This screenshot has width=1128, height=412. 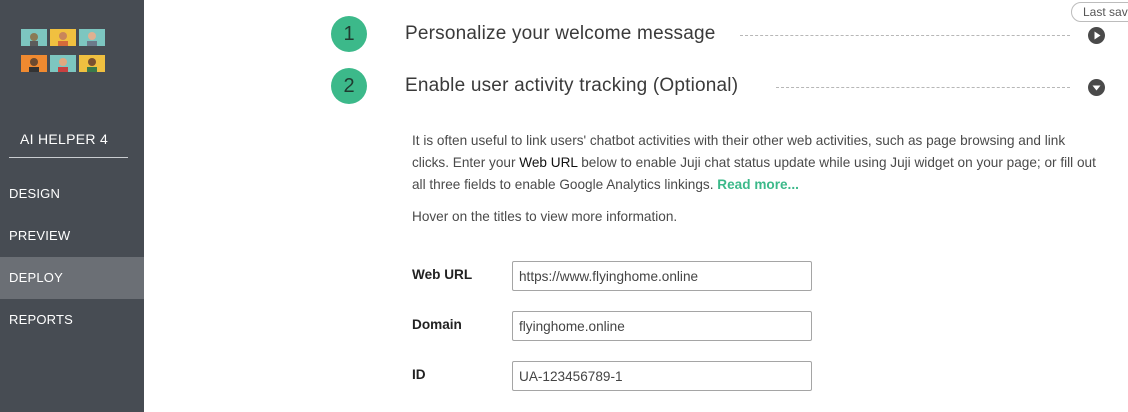 I want to click on domain-label: Domain, so click(x=437, y=324).